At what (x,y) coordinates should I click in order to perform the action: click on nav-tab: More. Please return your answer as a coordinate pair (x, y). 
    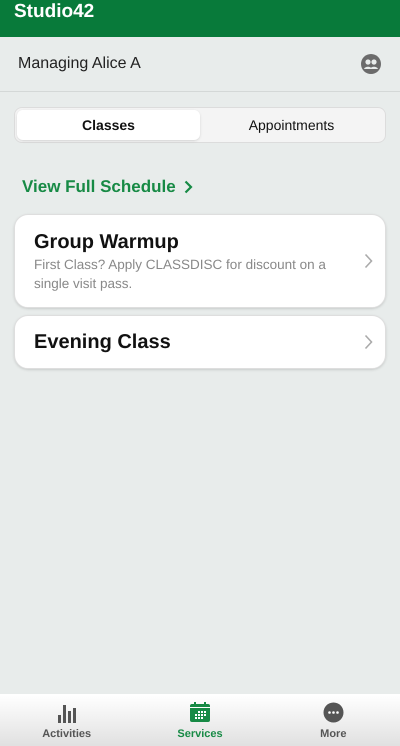
    Looking at the image, I should click on (333, 720).